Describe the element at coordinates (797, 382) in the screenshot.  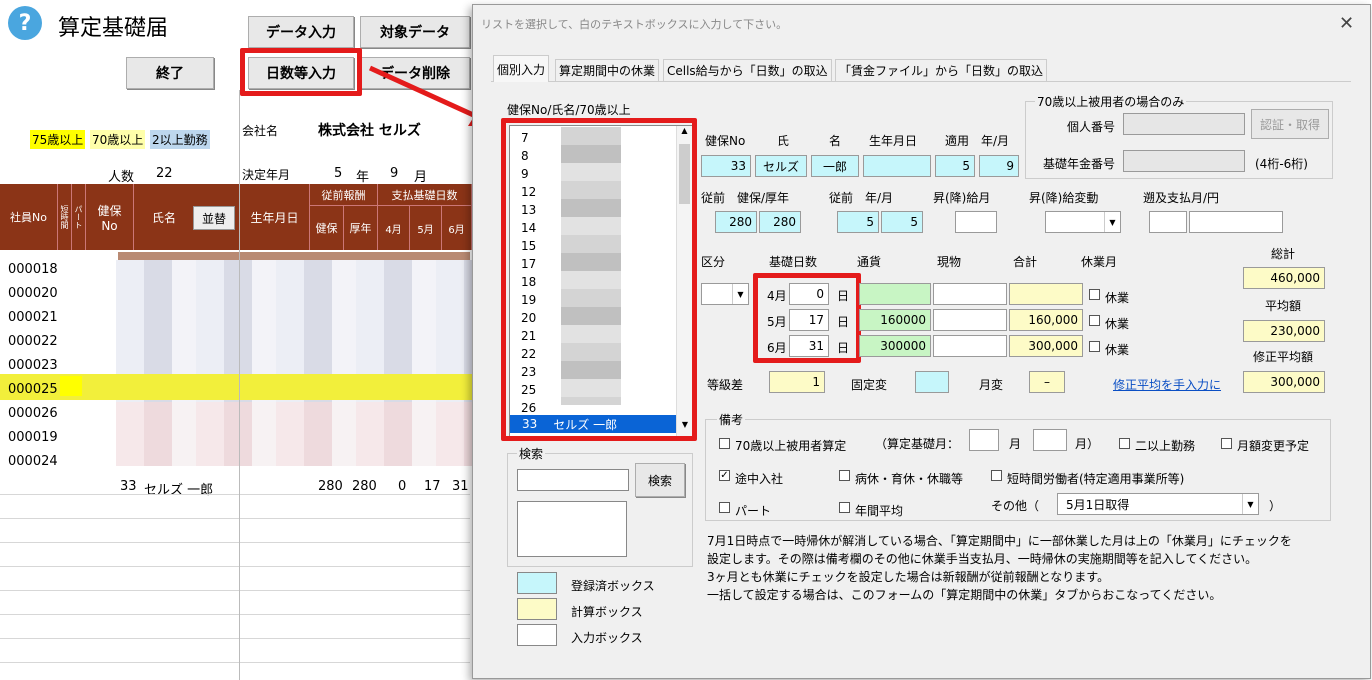
I see `grade-value: 1` at that location.